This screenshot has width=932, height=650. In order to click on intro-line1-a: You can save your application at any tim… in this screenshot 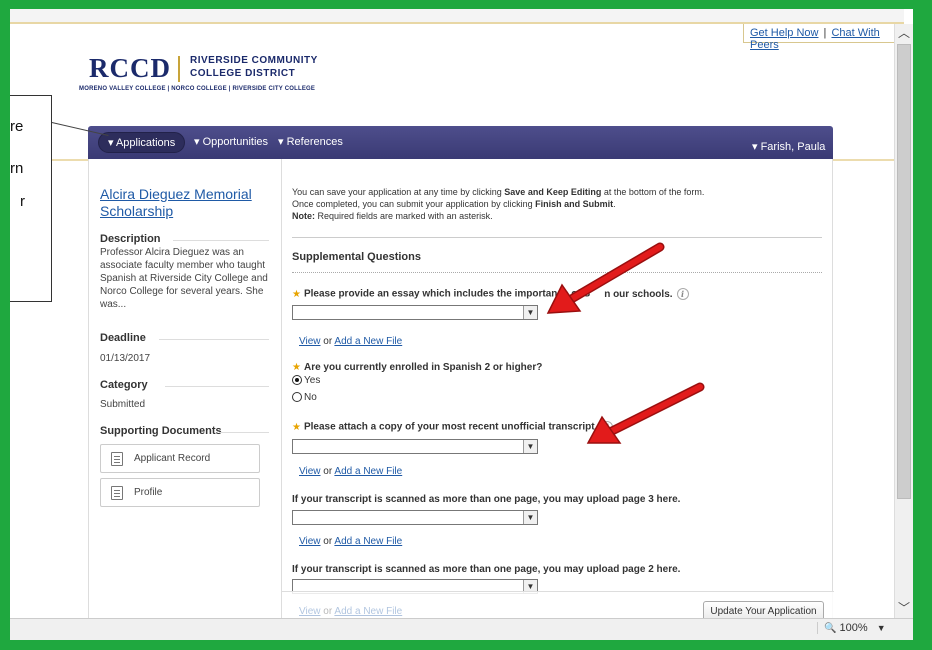, I will do `click(398, 192)`.